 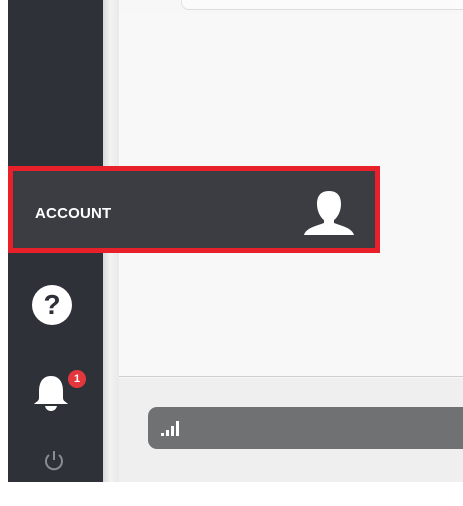 What do you see at coordinates (305, 428) in the screenshot?
I see `stats-bar` at bounding box center [305, 428].